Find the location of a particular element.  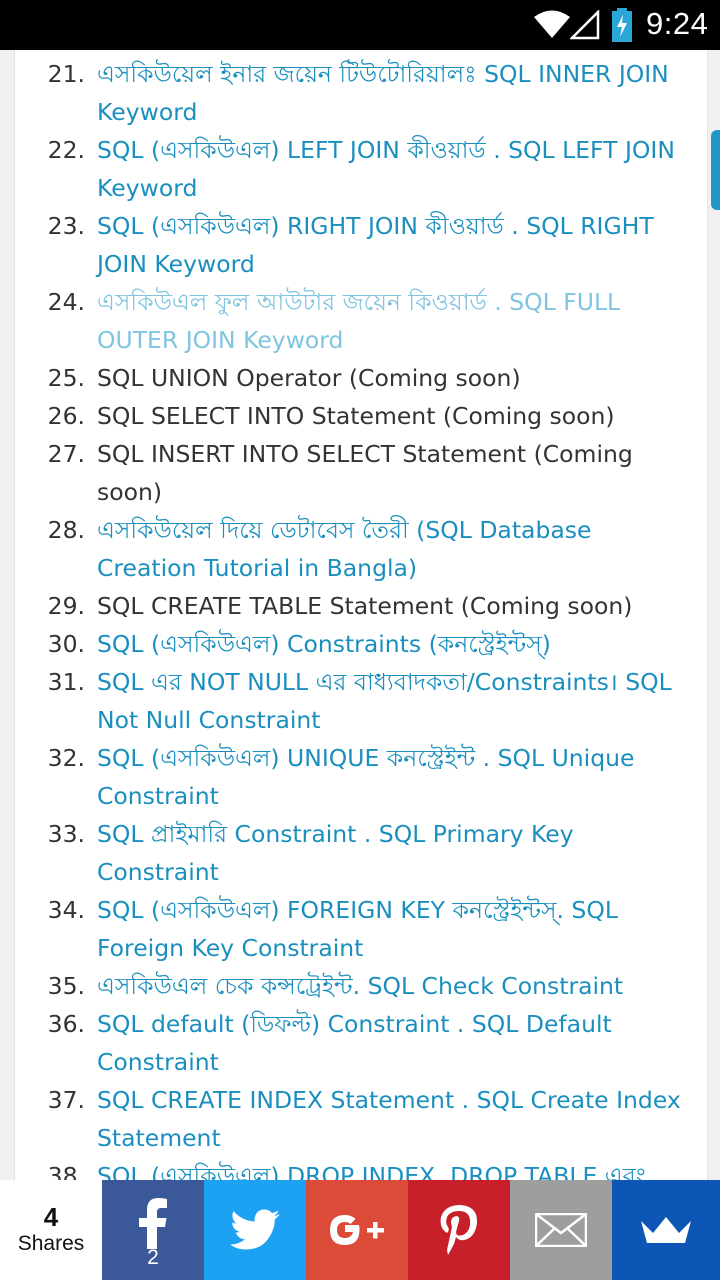

list-item-number: 26. is located at coordinates (66, 416).